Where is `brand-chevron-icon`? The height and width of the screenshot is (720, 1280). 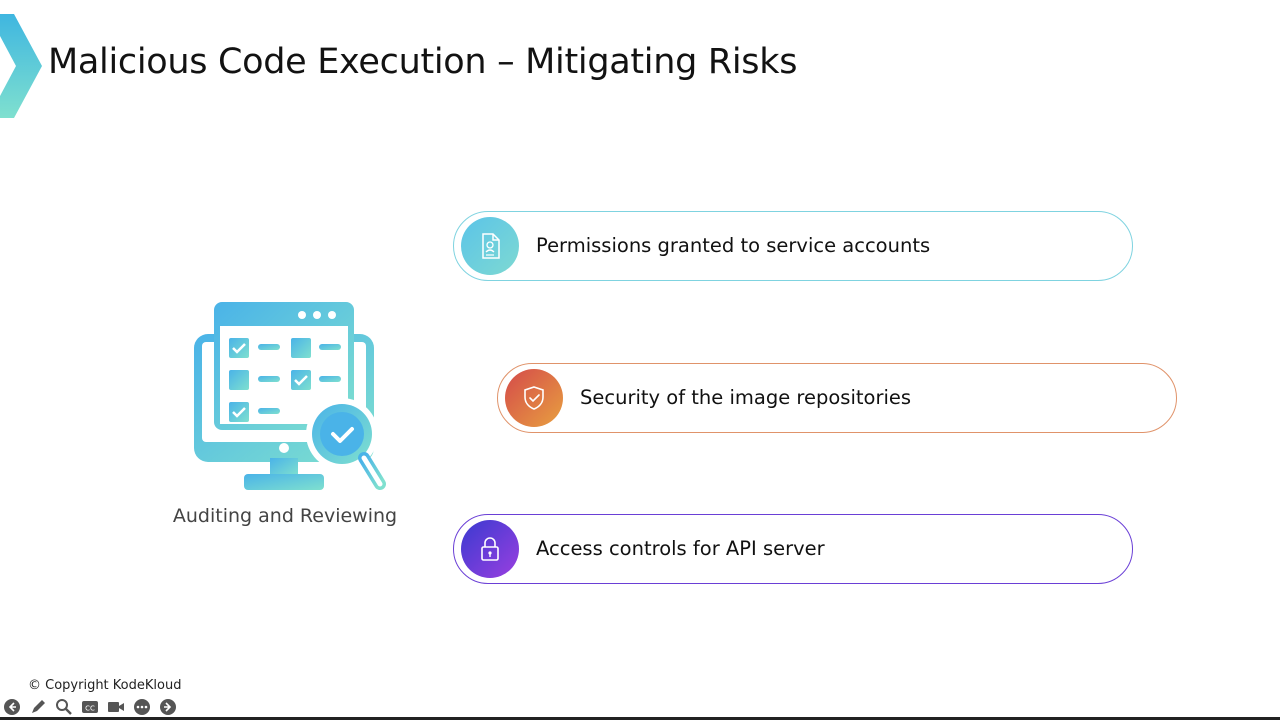 brand-chevron-icon is located at coordinates (21, 66).